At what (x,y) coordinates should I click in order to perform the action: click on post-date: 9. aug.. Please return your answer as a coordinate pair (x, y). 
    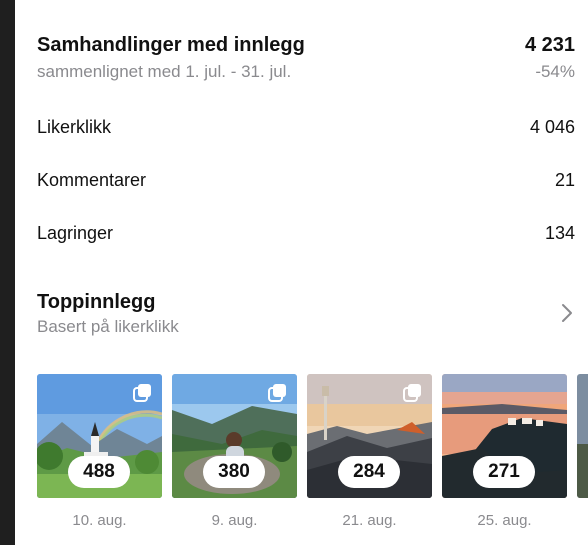
    Looking at the image, I should click on (234, 520).